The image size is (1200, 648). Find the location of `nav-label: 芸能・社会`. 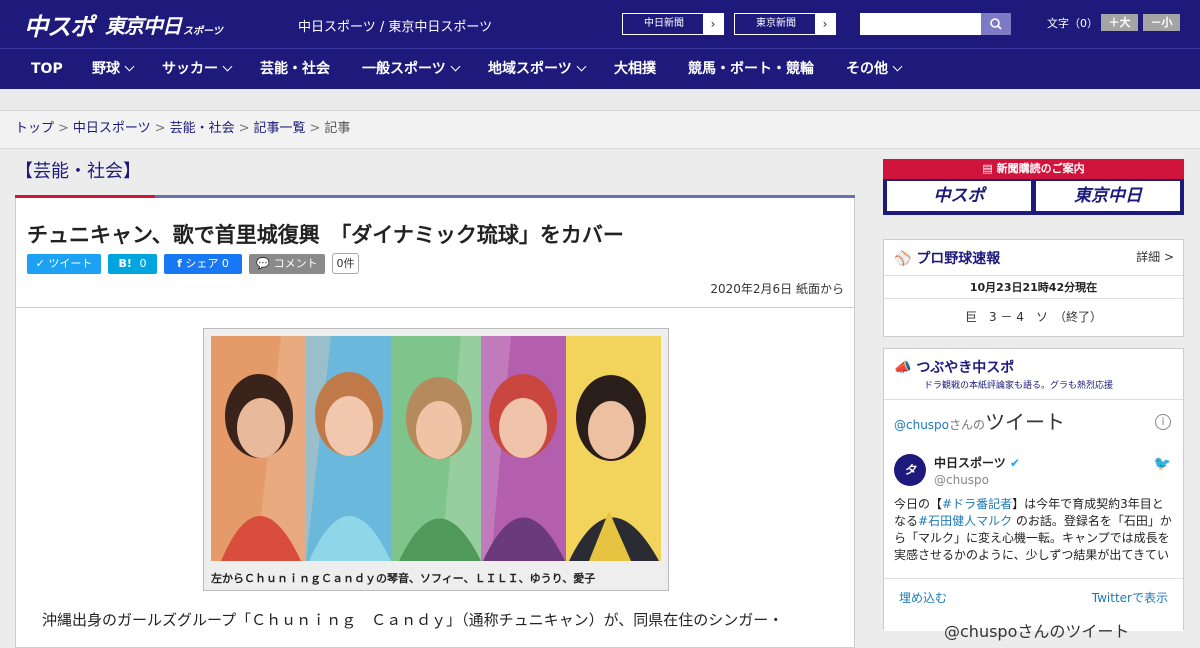

nav-label: 芸能・社会 is located at coordinates (295, 69).